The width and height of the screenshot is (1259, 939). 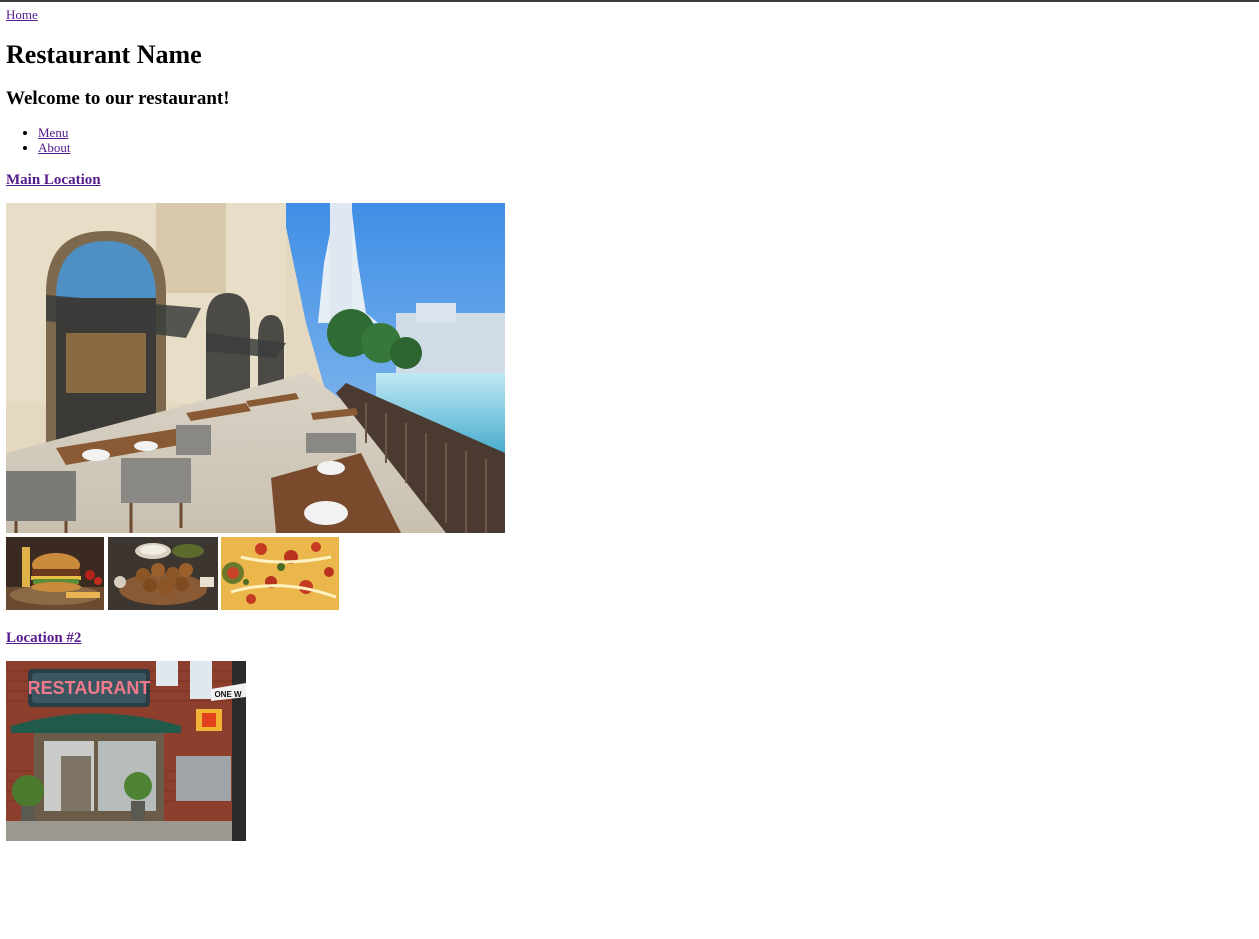 I want to click on home-link: Home, so click(x=22, y=14).